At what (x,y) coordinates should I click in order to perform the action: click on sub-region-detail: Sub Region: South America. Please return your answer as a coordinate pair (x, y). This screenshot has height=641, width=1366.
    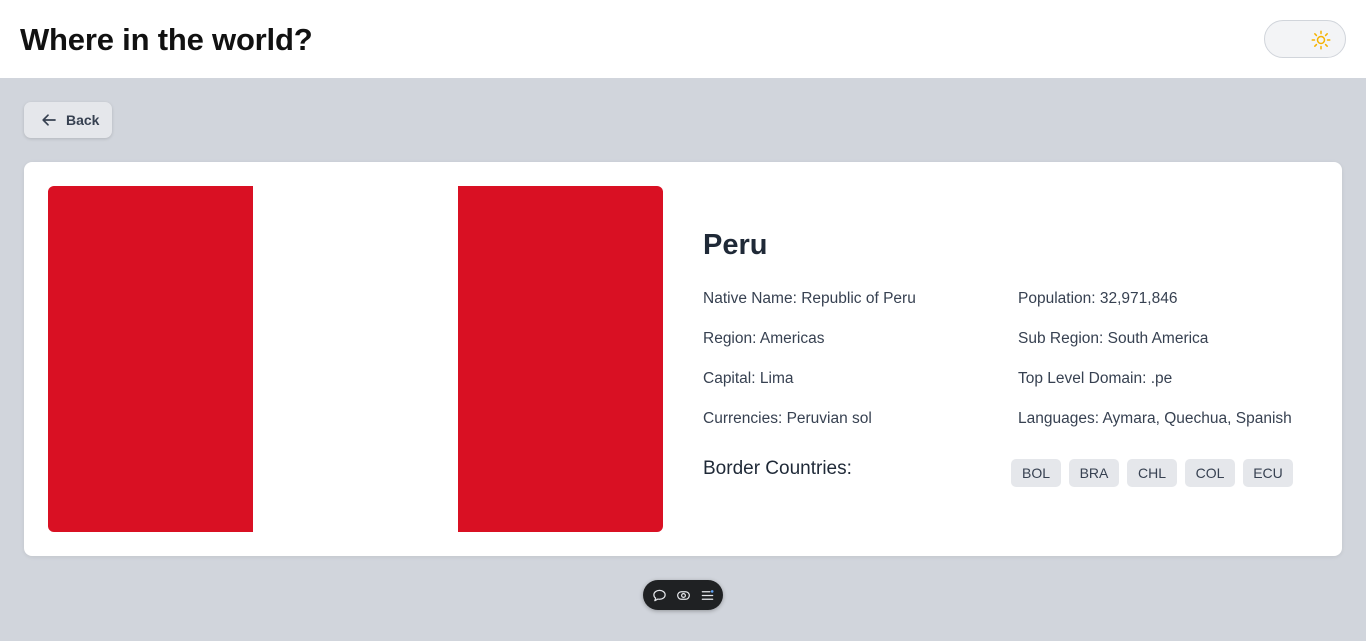
    Looking at the image, I should click on (1113, 339).